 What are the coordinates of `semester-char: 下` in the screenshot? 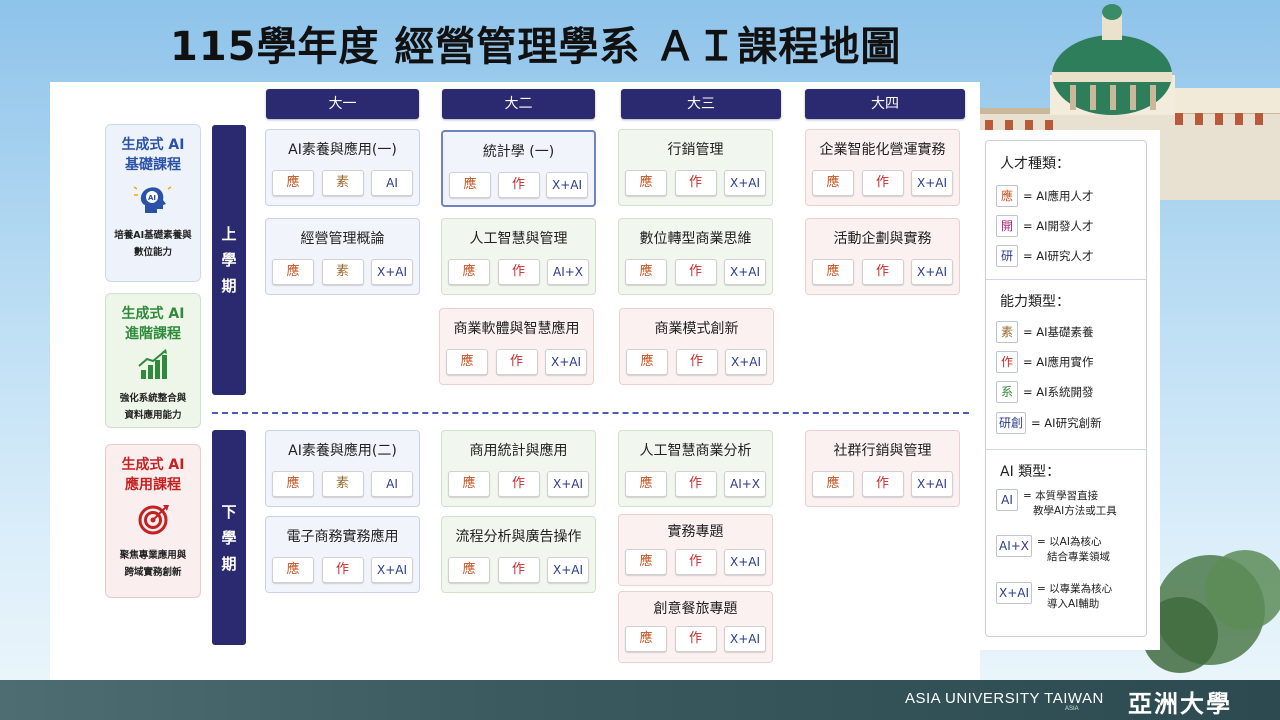 It's located at (229, 511).